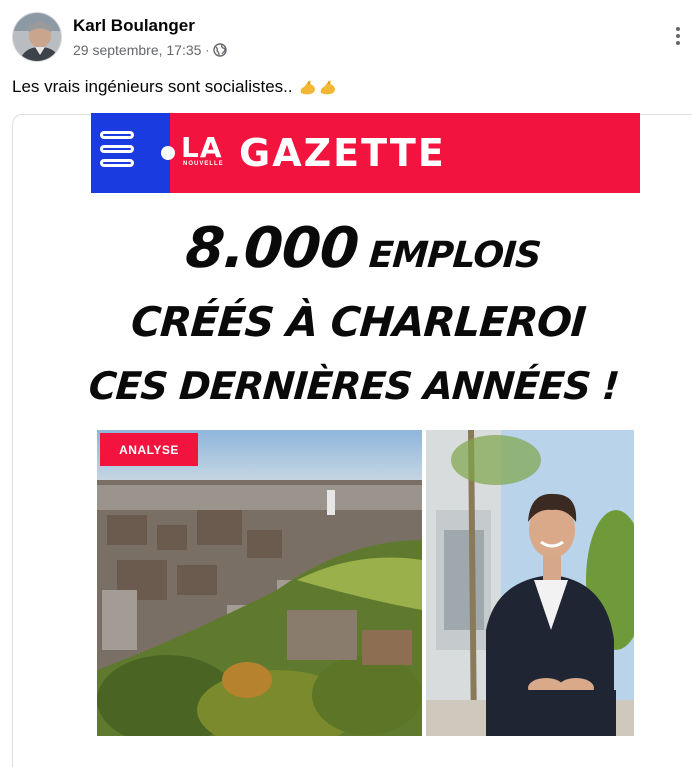  What do you see at coordinates (220, 50) in the screenshot?
I see `globe-icon` at bounding box center [220, 50].